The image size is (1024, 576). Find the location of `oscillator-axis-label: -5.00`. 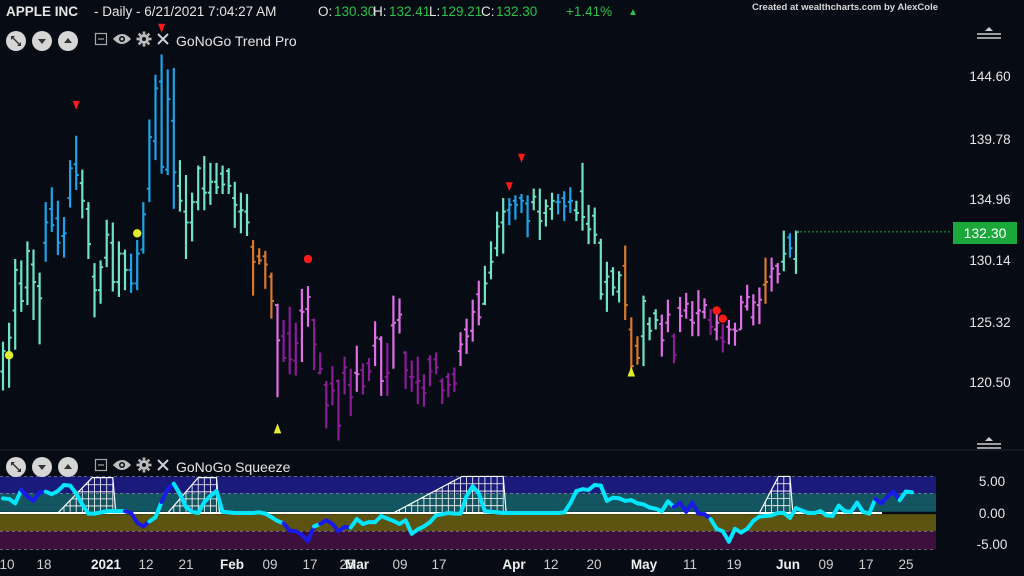

oscillator-axis-label: -5.00 is located at coordinates (992, 544).